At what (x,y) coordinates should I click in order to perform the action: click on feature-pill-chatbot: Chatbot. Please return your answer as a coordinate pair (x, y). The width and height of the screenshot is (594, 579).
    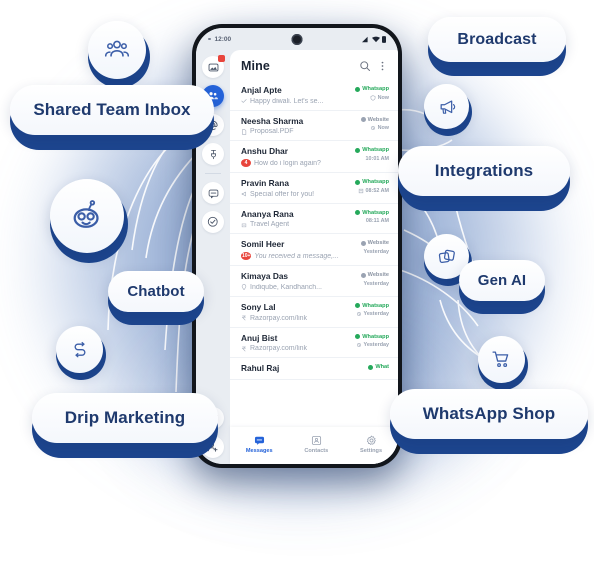
    Looking at the image, I should click on (156, 298).